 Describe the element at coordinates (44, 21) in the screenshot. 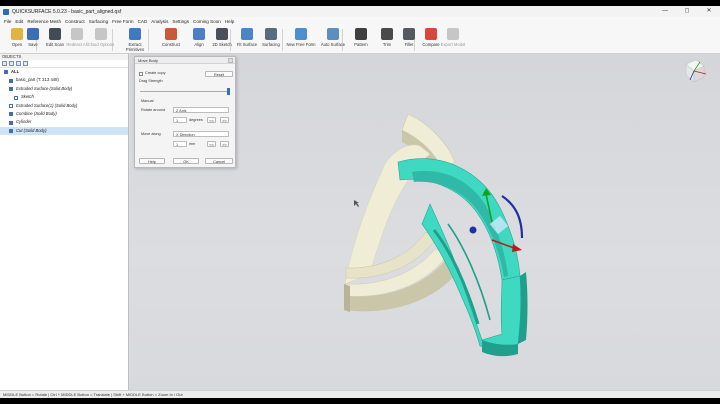

I see `menu-item-reference-mesh: Reference Mesh` at that location.